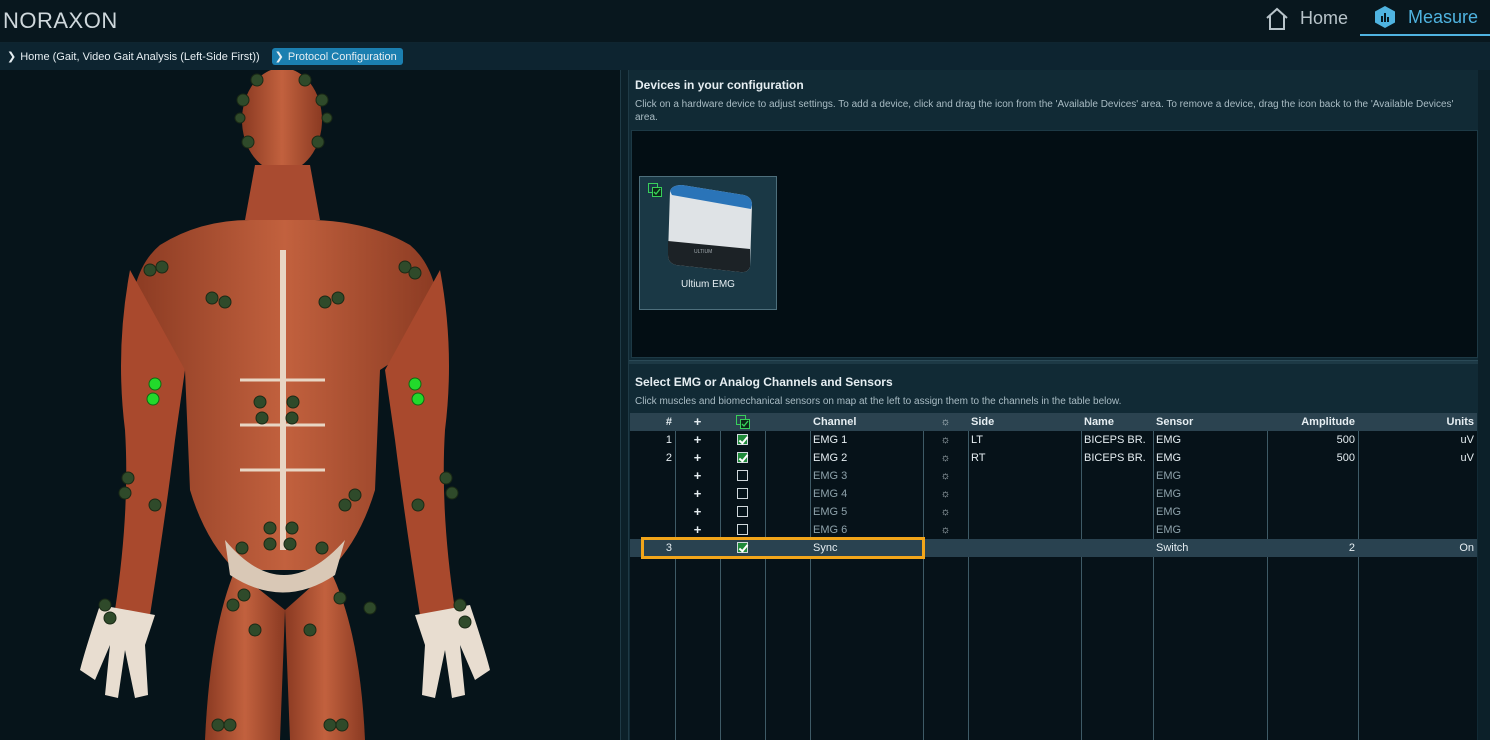  Describe the element at coordinates (697, 548) in the screenshot. I see `cell-plus` at that location.